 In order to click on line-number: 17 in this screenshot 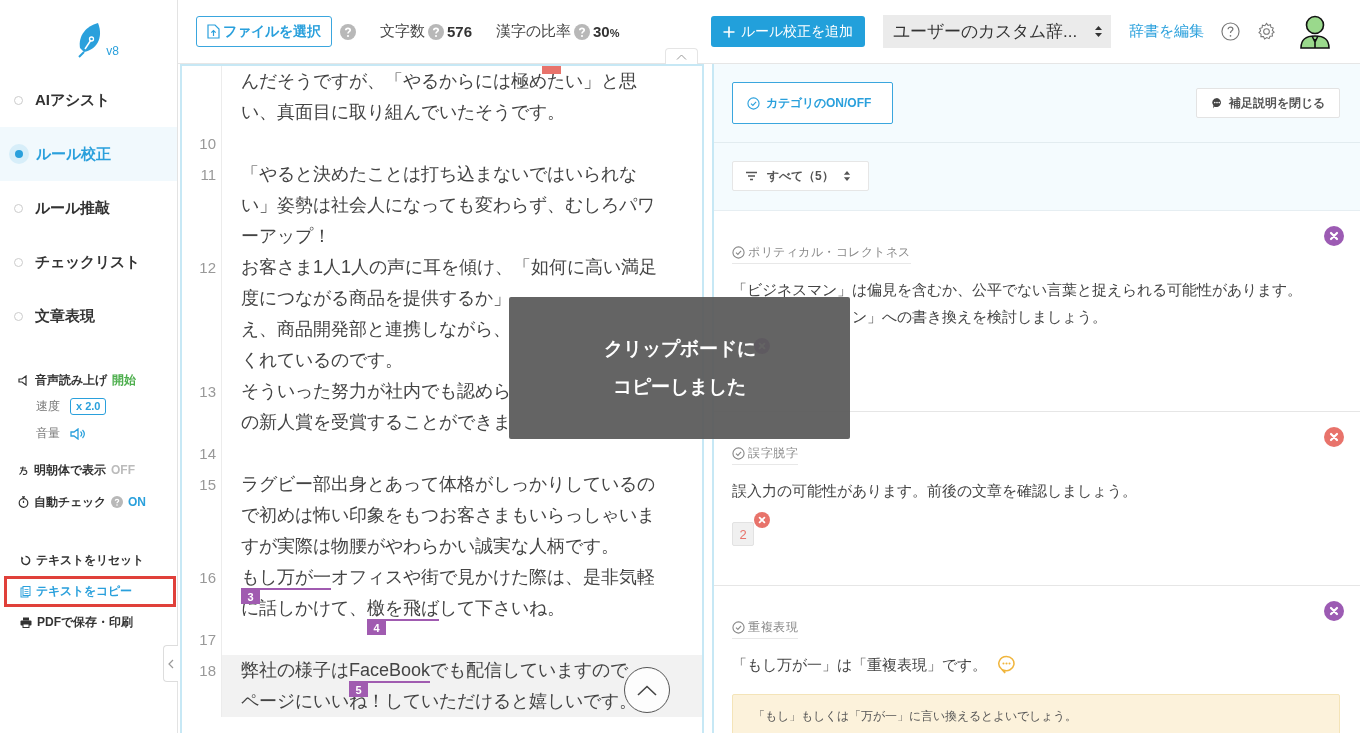, I will do `click(207, 640)`.